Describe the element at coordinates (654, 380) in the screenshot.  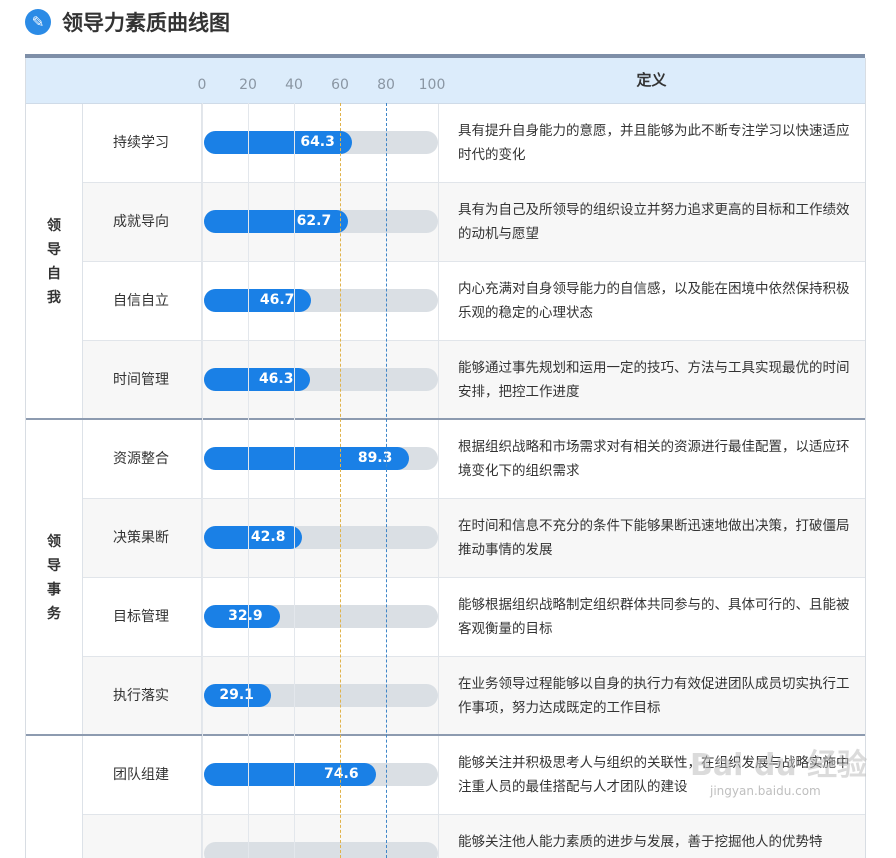
I see `definition-text: 能够通过事先规划和运用一定的技巧、方法与工具实现最优的时间安排，把控工作进度` at that location.